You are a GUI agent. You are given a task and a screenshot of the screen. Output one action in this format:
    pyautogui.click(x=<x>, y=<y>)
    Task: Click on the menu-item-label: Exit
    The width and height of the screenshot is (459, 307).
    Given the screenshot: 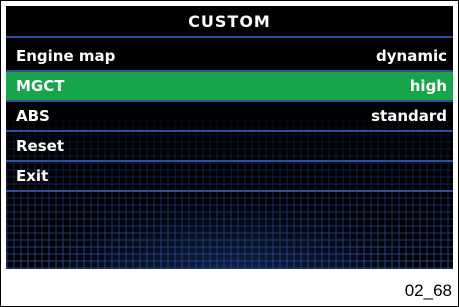 What is the action you would take?
    pyautogui.click(x=32, y=176)
    